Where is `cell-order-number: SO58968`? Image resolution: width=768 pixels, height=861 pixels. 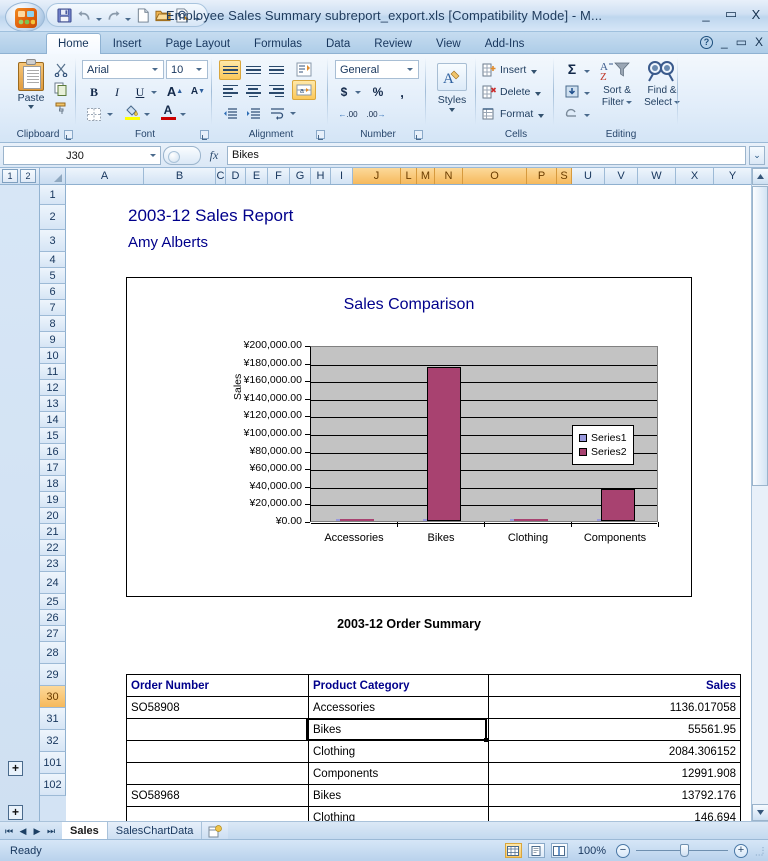
cell-order-number: SO58968 is located at coordinates (217, 795).